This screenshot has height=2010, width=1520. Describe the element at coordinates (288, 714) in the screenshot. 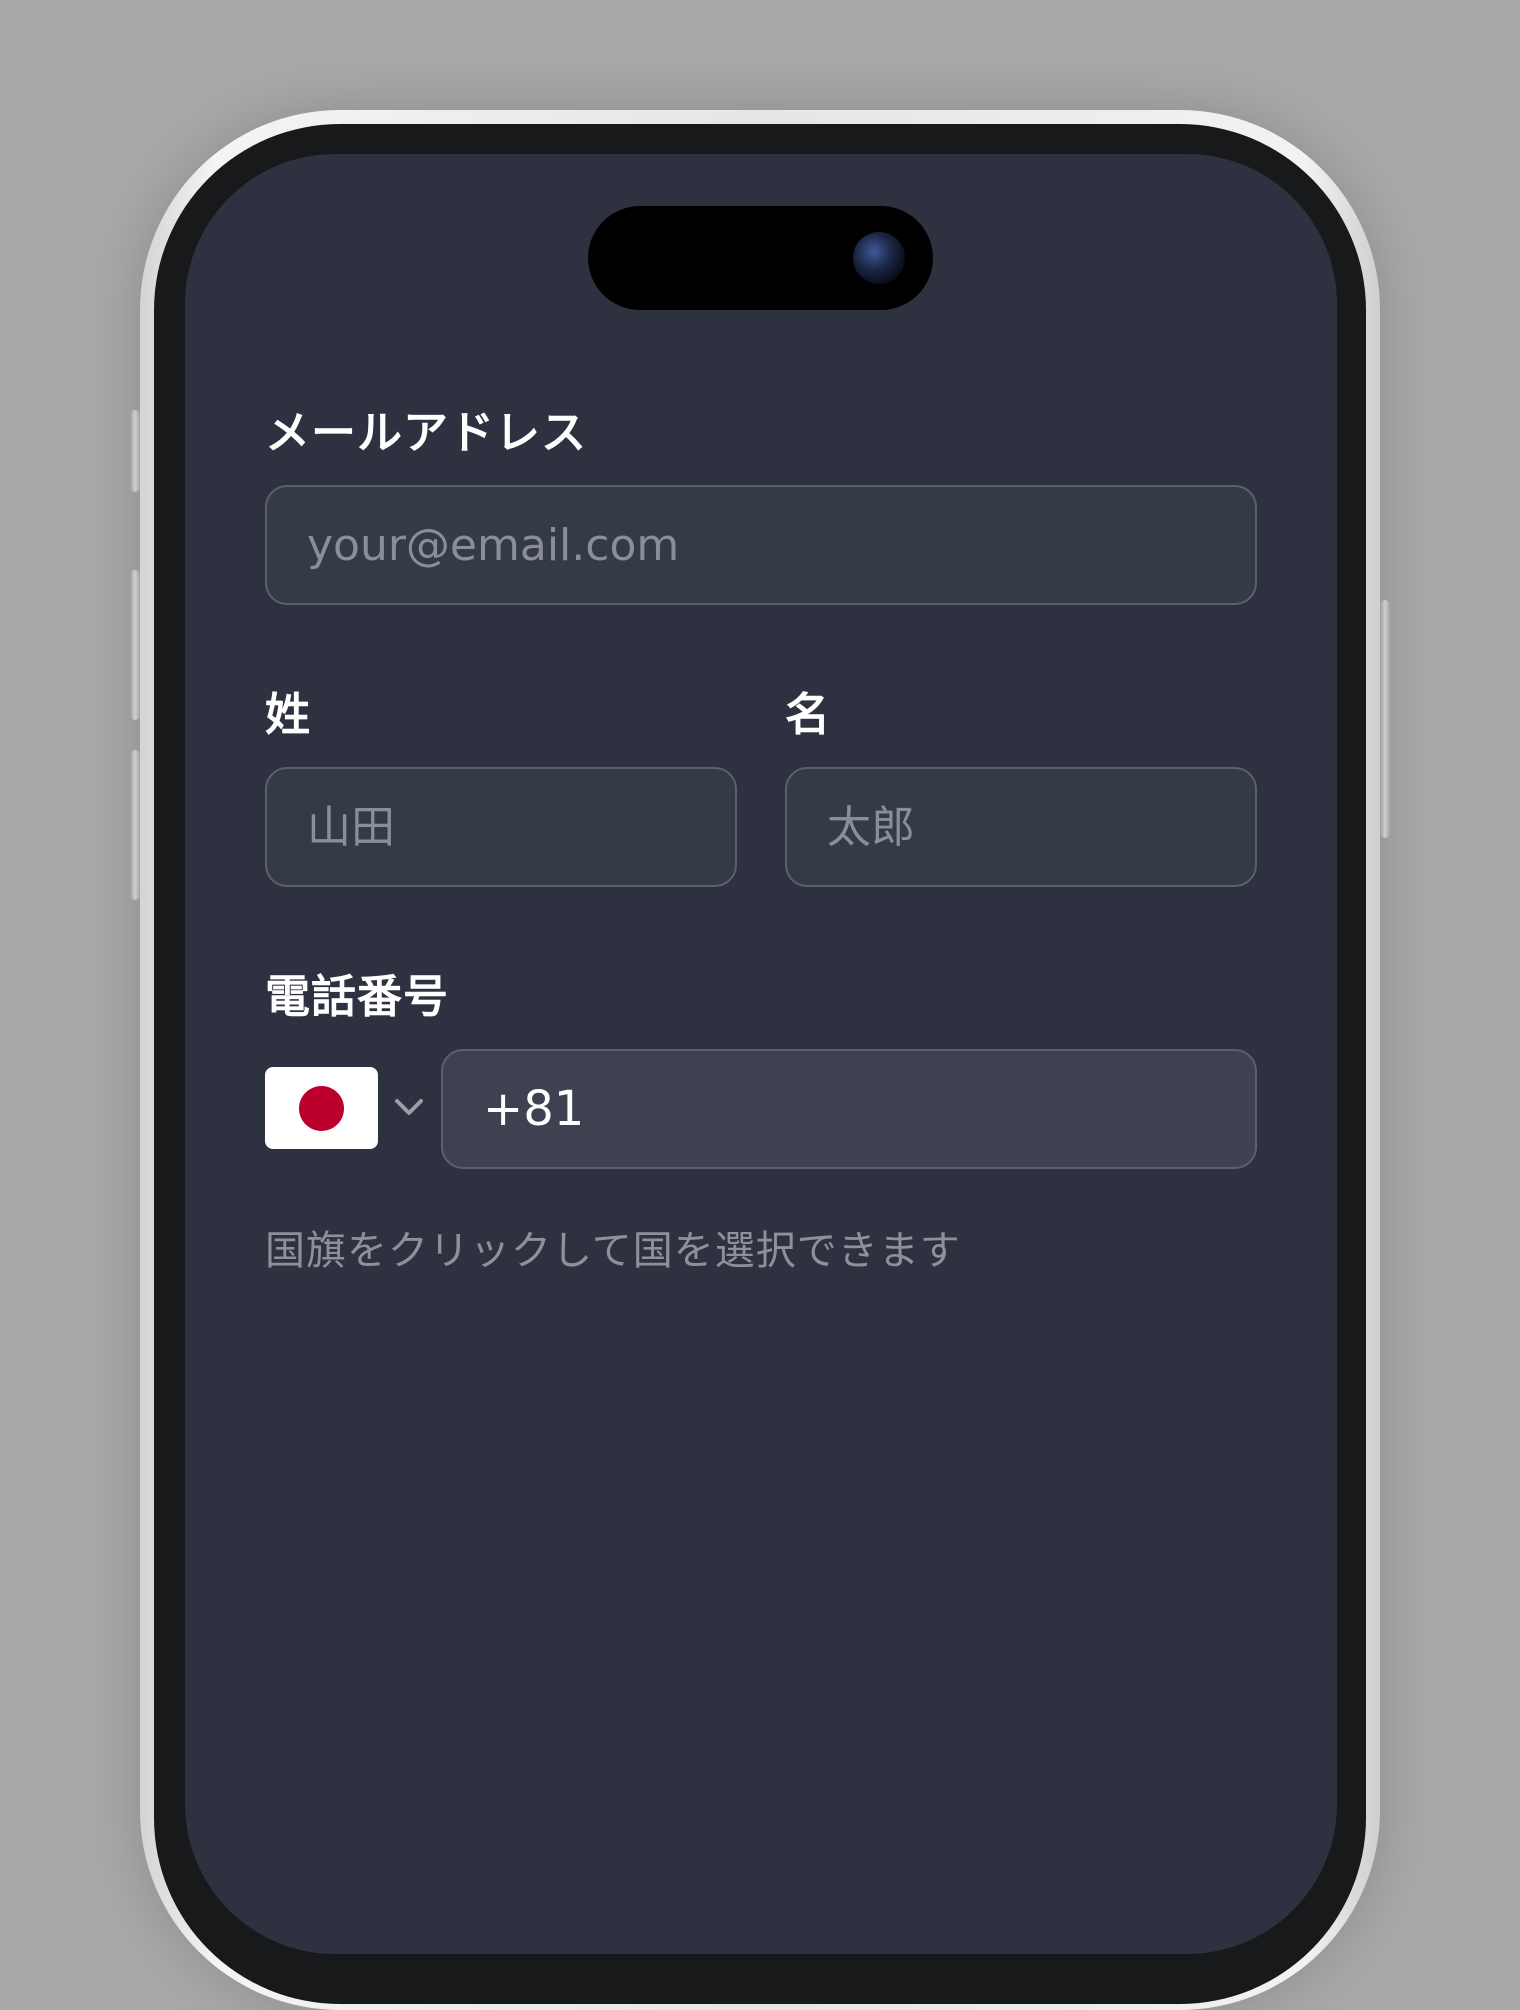

I see `last-name-label: 姓` at that location.